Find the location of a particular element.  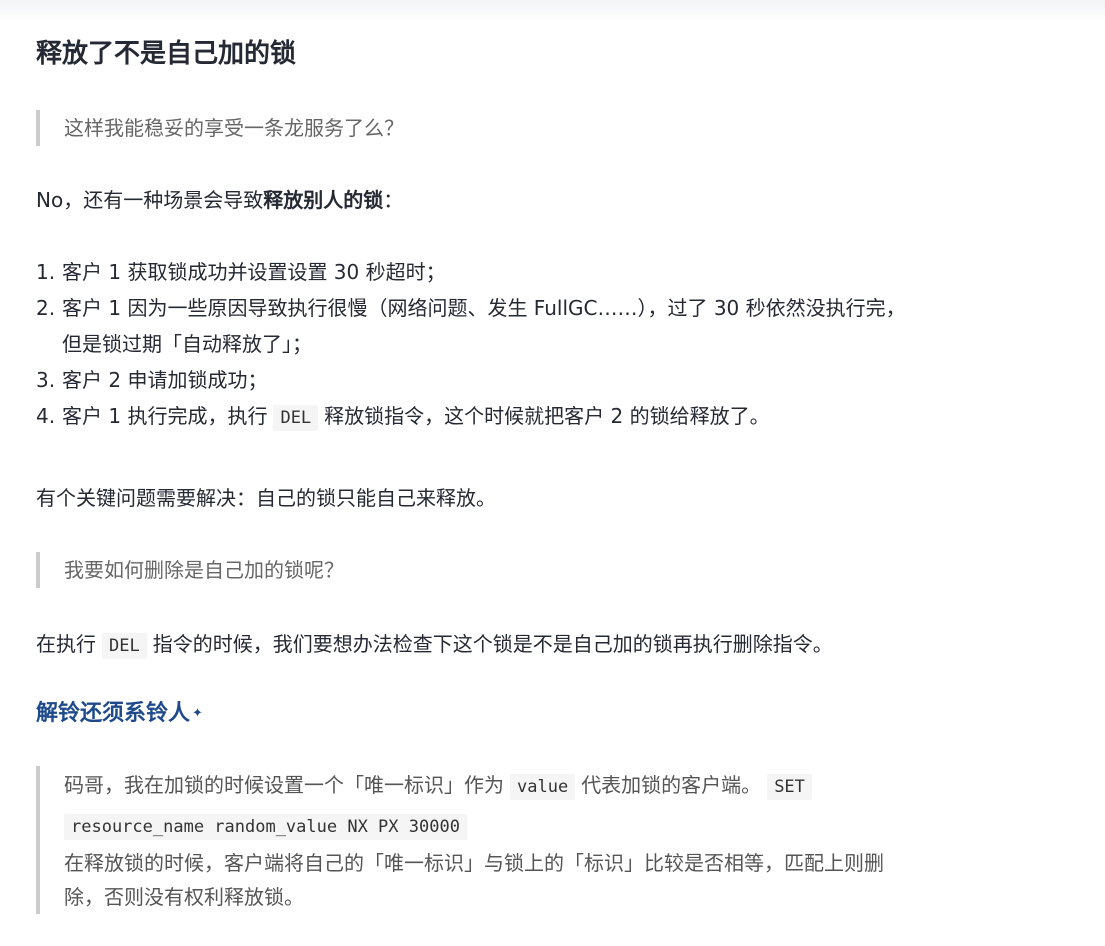

bold-text: 释放别人的锁 is located at coordinates (323, 200).